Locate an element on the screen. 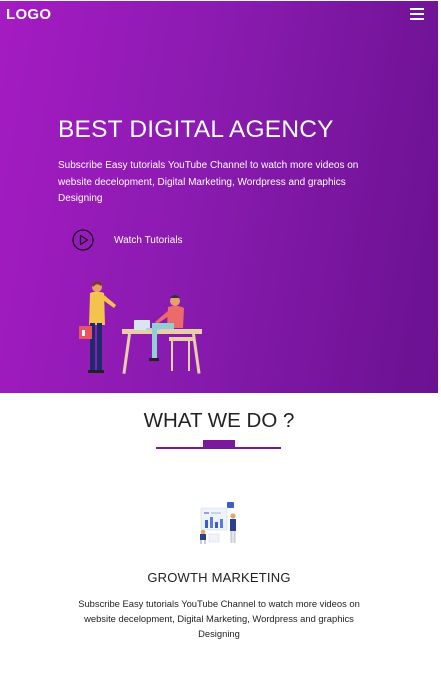 This screenshot has width=441, height=678. section-title-accent is located at coordinates (219, 443).